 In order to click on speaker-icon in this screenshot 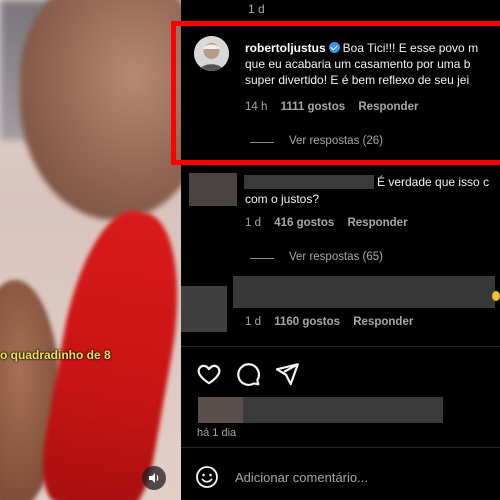, I will do `click(154, 478)`.